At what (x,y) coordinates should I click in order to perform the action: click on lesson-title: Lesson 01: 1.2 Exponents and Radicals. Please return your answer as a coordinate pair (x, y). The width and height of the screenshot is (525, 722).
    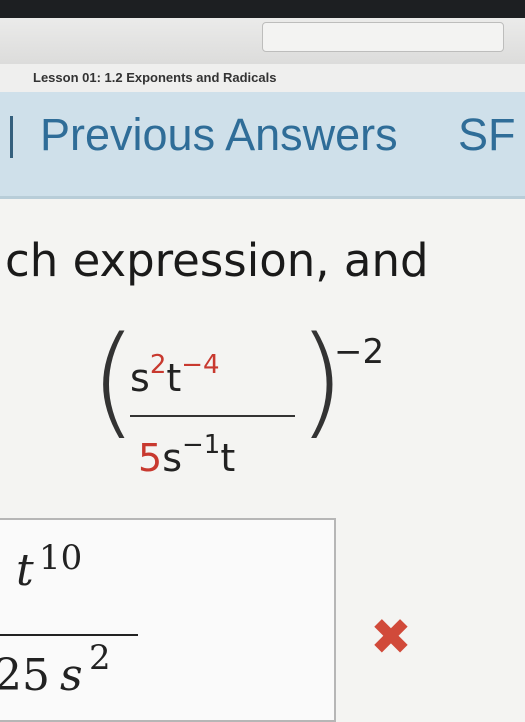
    Looking at the image, I should click on (155, 77).